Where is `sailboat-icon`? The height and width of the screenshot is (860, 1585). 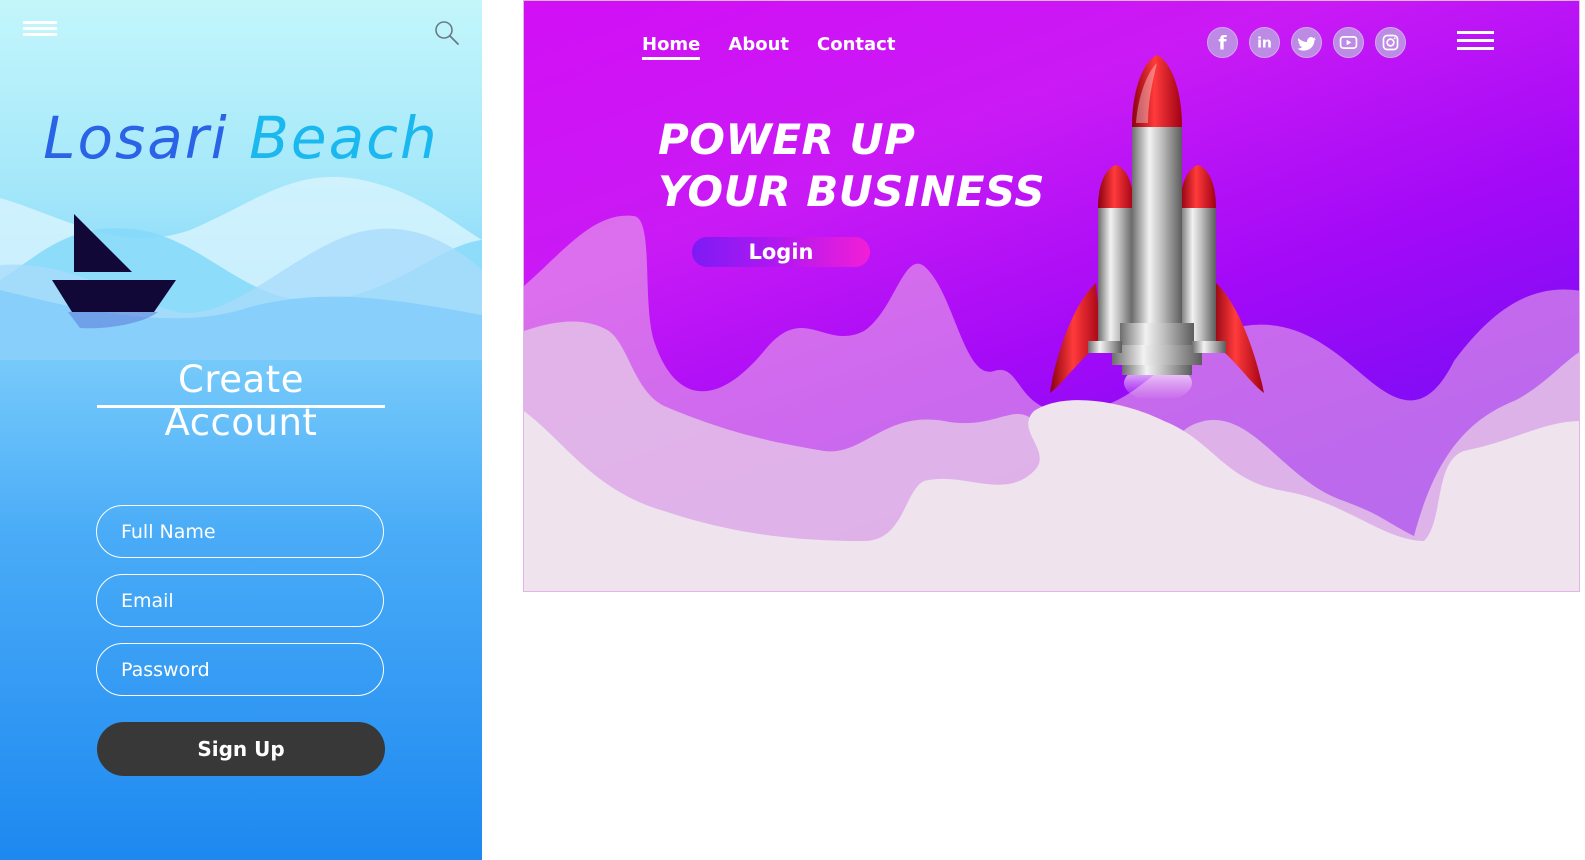 sailboat-icon is located at coordinates (114, 271).